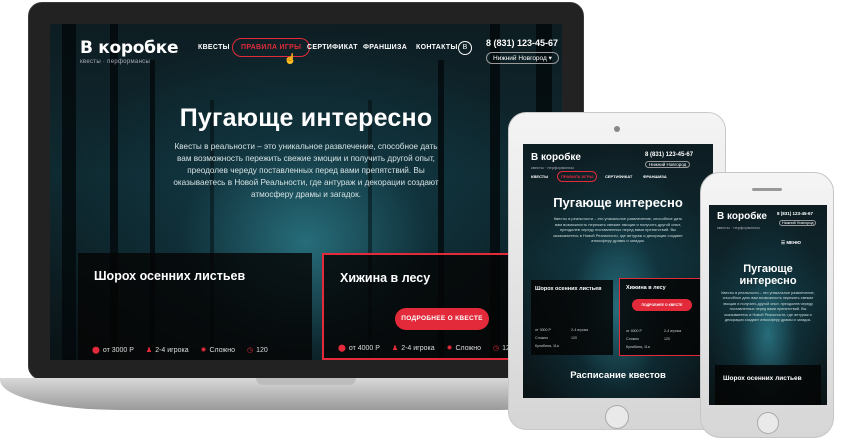 The width and height of the screenshot is (858, 441). I want to click on quest-duration: 120, so click(262, 350).